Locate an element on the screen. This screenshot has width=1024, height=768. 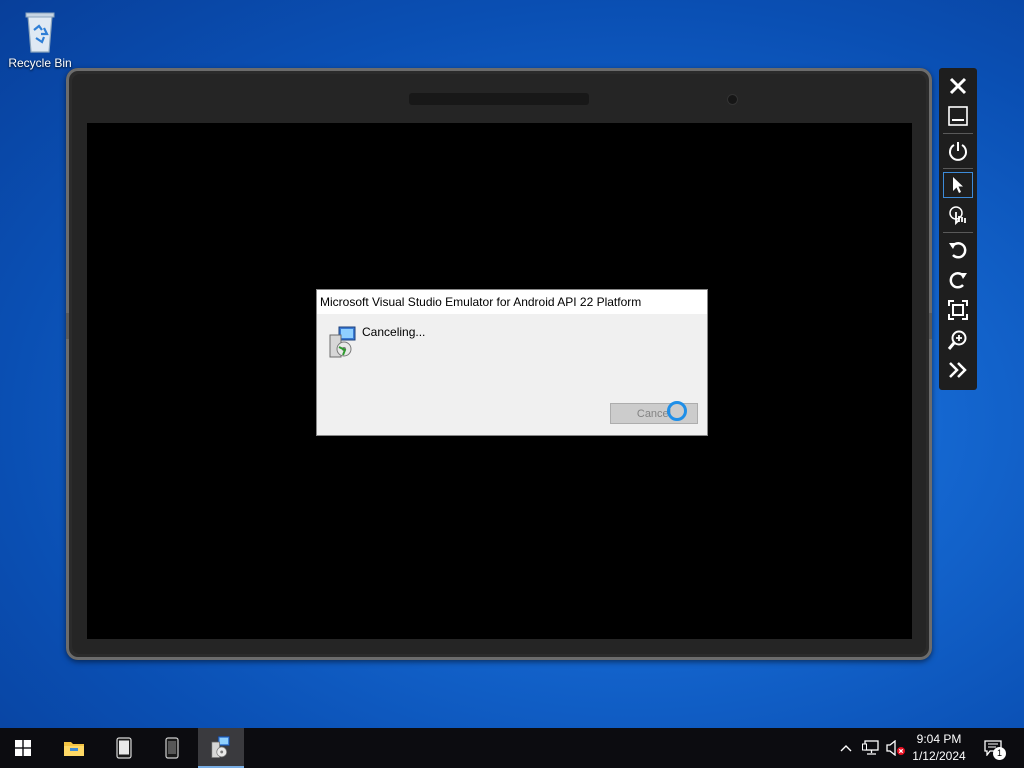
touch-icon is located at coordinates (957, 216).